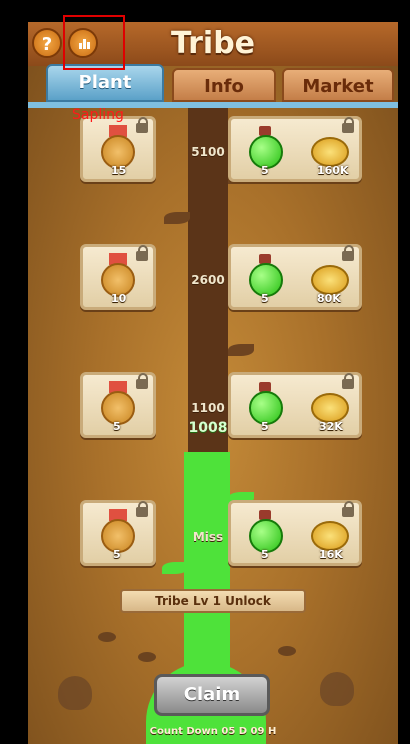 The height and width of the screenshot is (744, 410). I want to click on claim-button: Claim, so click(212, 695).